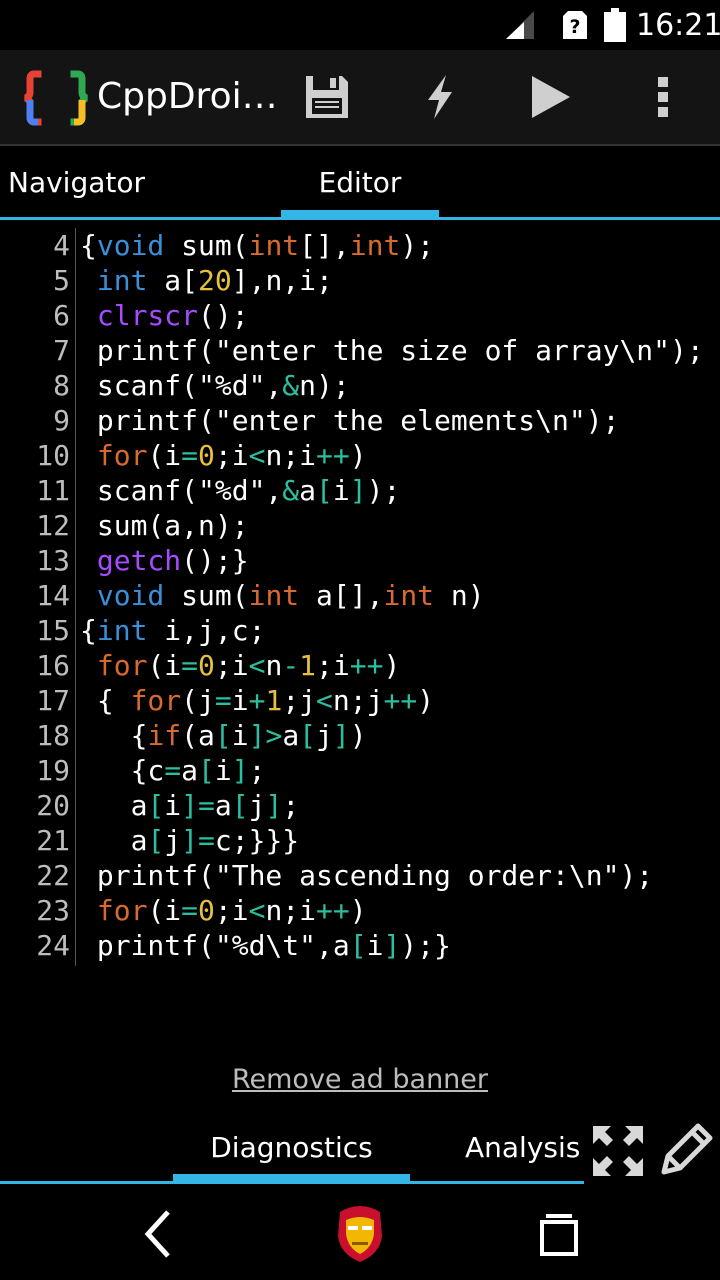 Image resolution: width=720 pixels, height=1280 pixels. I want to click on build-button, so click(440, 97).